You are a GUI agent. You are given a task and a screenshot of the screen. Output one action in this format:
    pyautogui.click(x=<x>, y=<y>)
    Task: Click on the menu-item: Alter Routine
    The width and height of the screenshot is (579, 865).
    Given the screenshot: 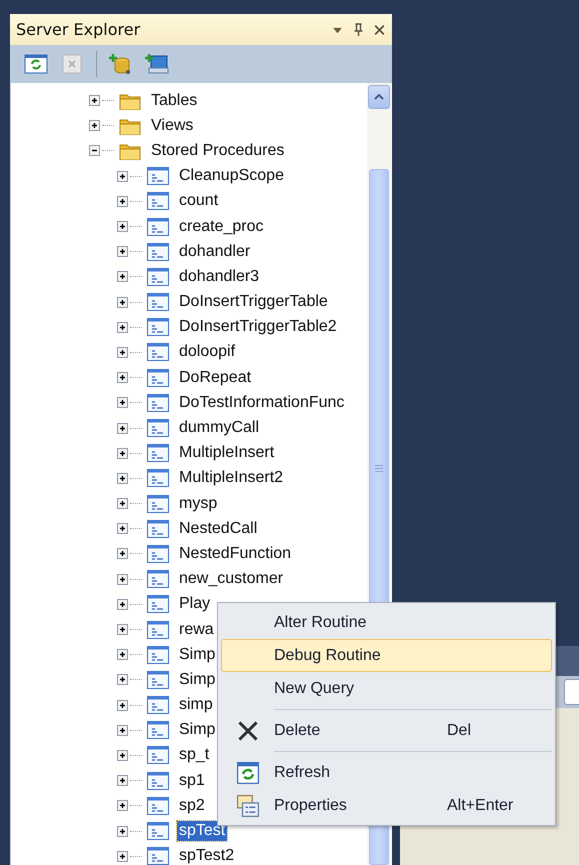 What is the action you would take?
    pyautogui.click(x=386, y=622)
    